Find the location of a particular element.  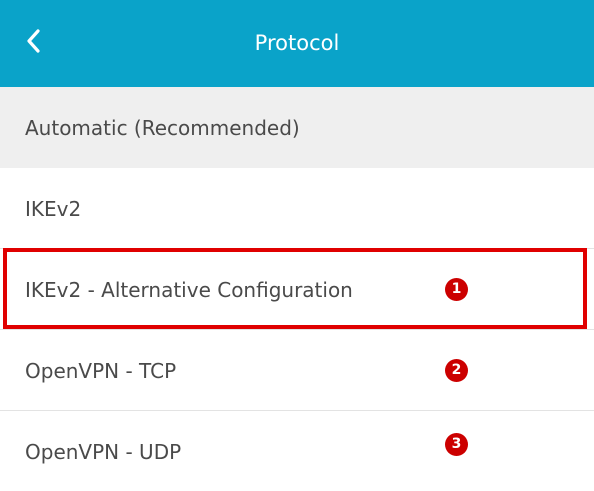

protocol-option-label: IKEv2 is located at coordinates (53, 209).